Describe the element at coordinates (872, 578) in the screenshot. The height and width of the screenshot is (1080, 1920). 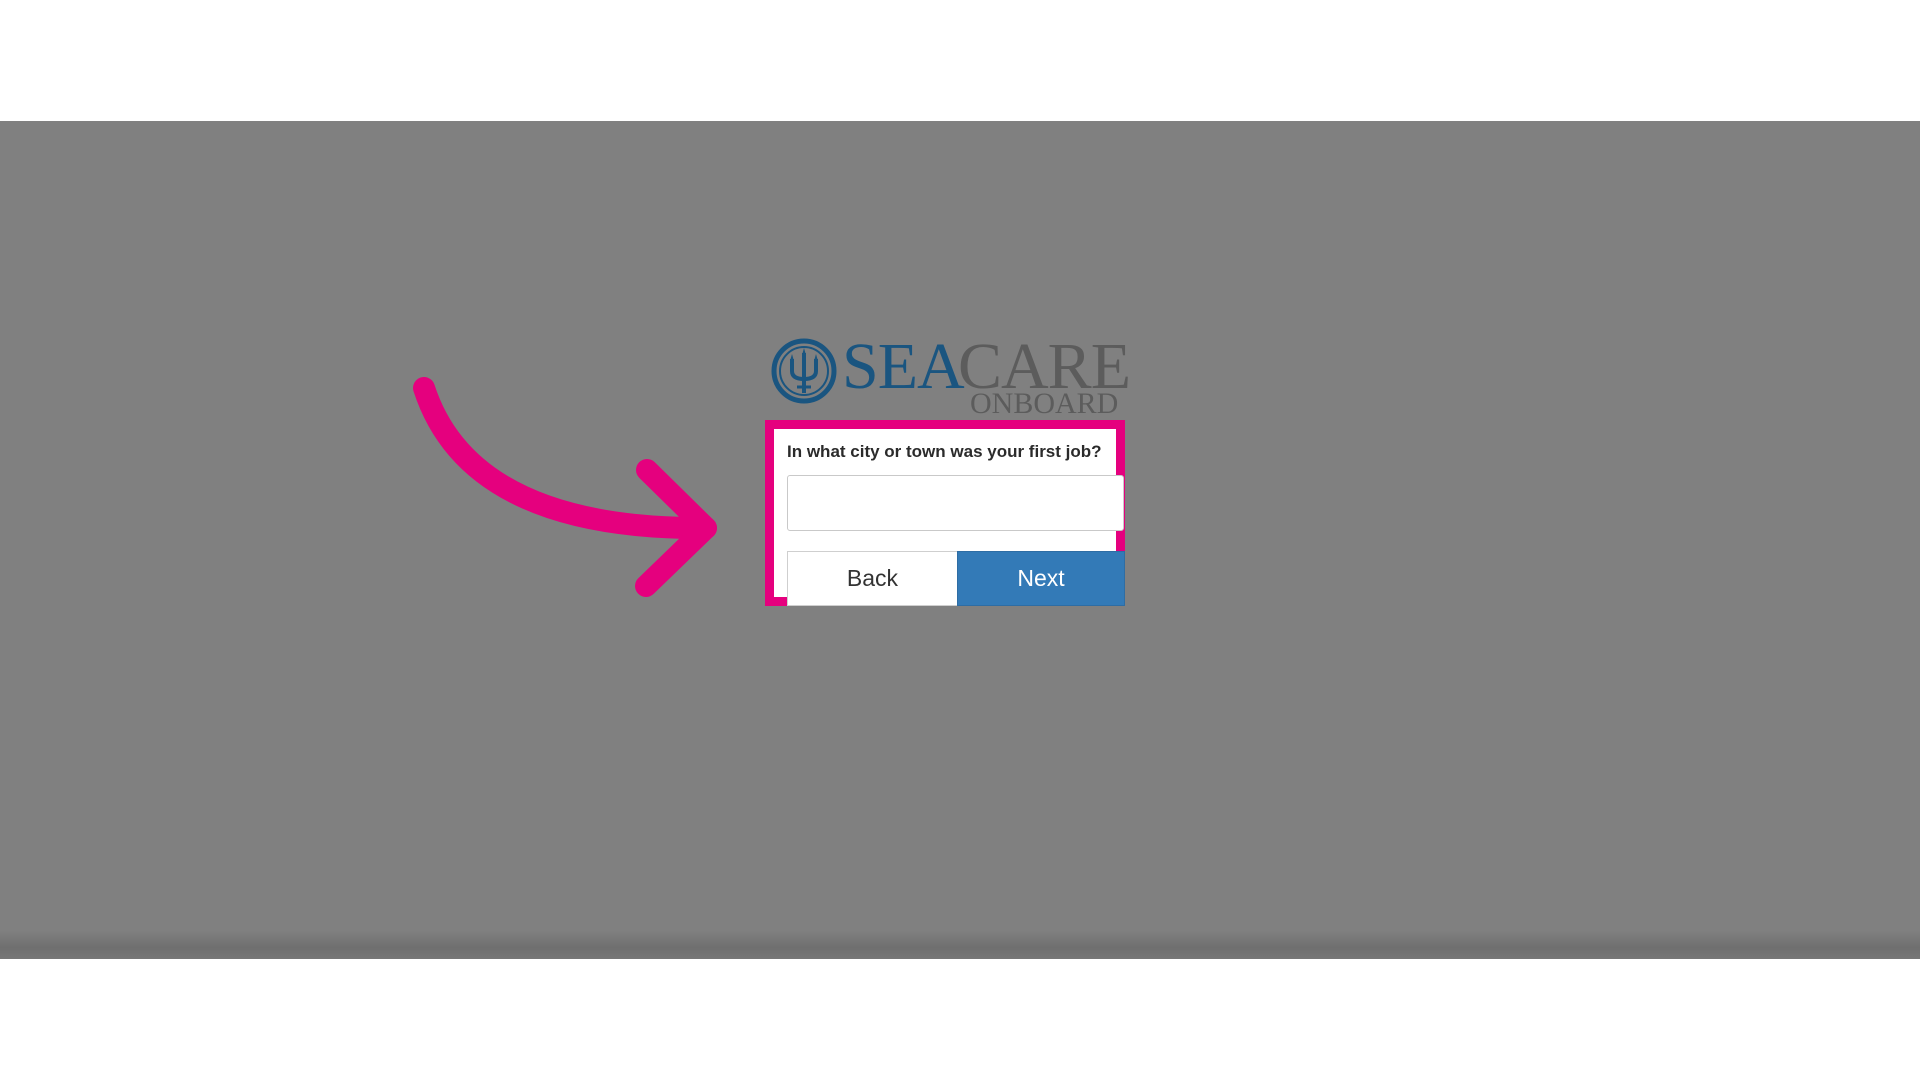
I see `back-button: Back` at that location.